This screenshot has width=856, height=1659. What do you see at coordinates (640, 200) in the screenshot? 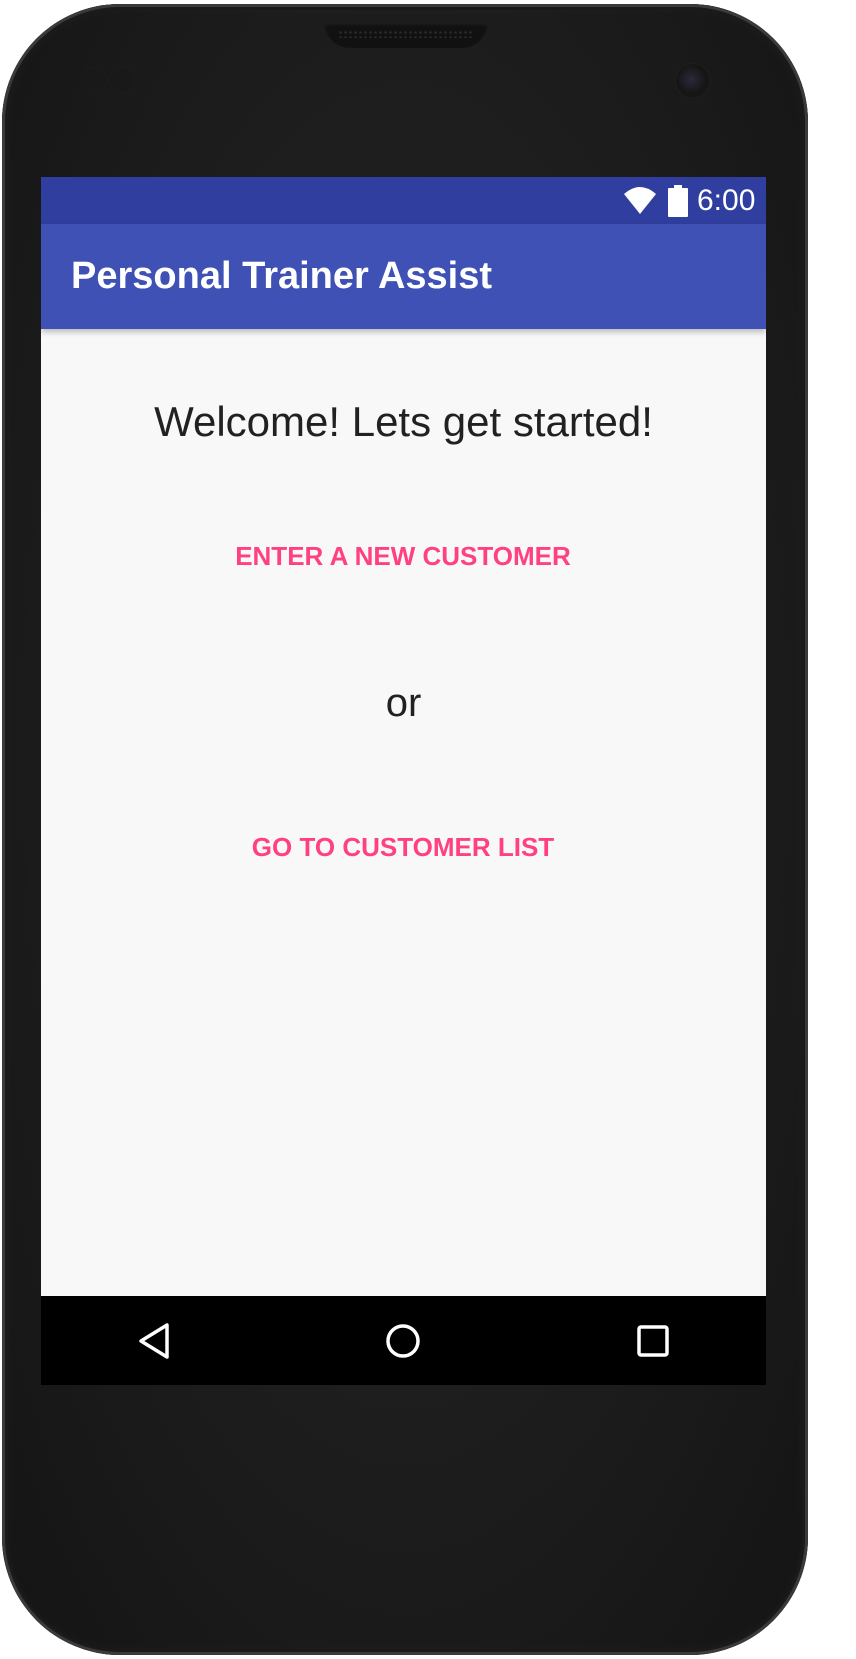
I see `wifi-icon` at bounding box center [640, 200].